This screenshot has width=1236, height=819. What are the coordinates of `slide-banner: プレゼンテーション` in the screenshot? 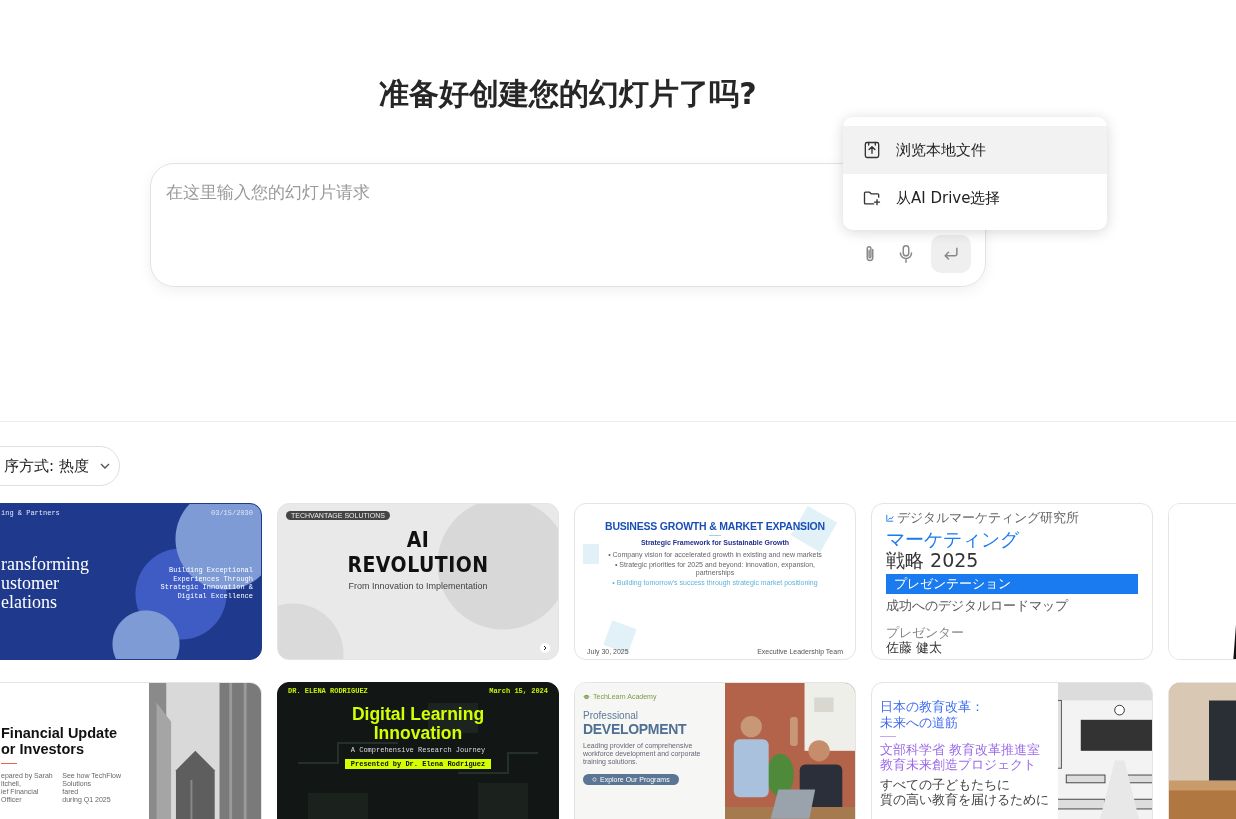 It's located at (1012, 584).